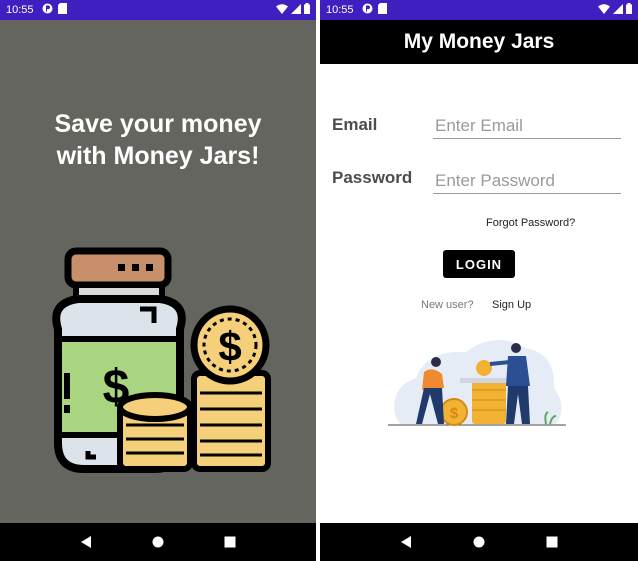 The height and width of the screenshot is (561, 638). Describe the element at coordinates (158, 124) in the screenshot. I see `splash-title-line-1: Save your money` at that location.